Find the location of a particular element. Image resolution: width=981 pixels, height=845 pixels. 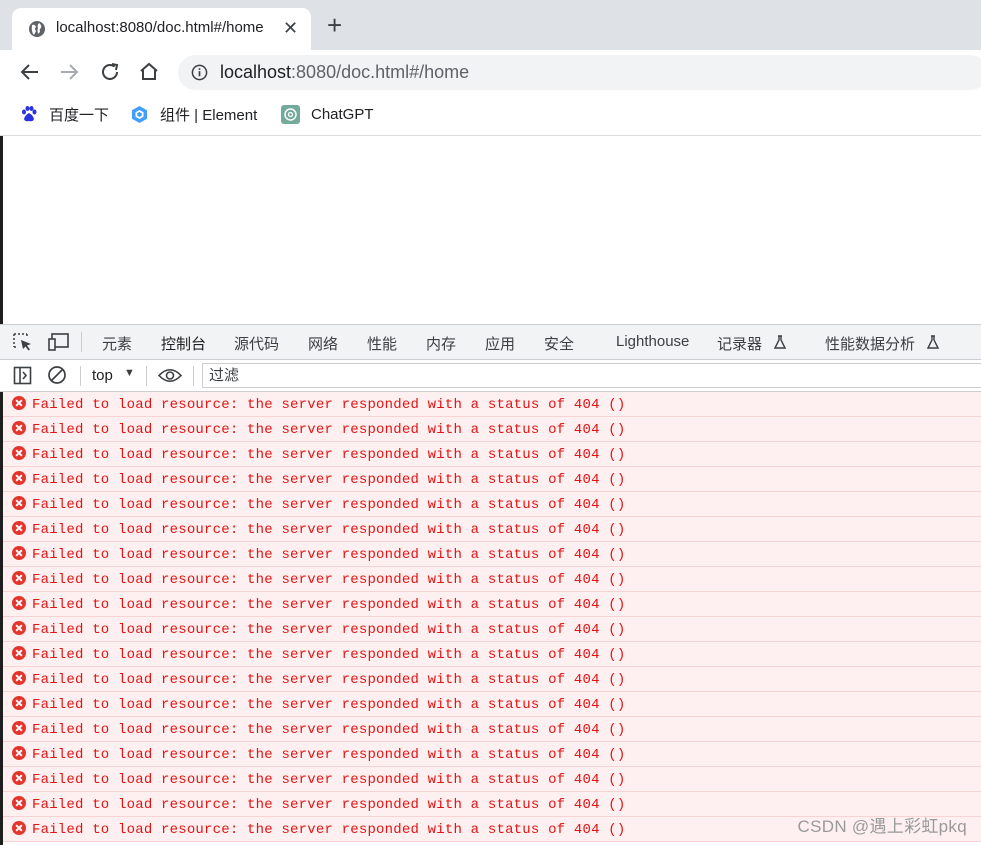

console-toolbar: top ▼ is located at coordinates (490, 376).